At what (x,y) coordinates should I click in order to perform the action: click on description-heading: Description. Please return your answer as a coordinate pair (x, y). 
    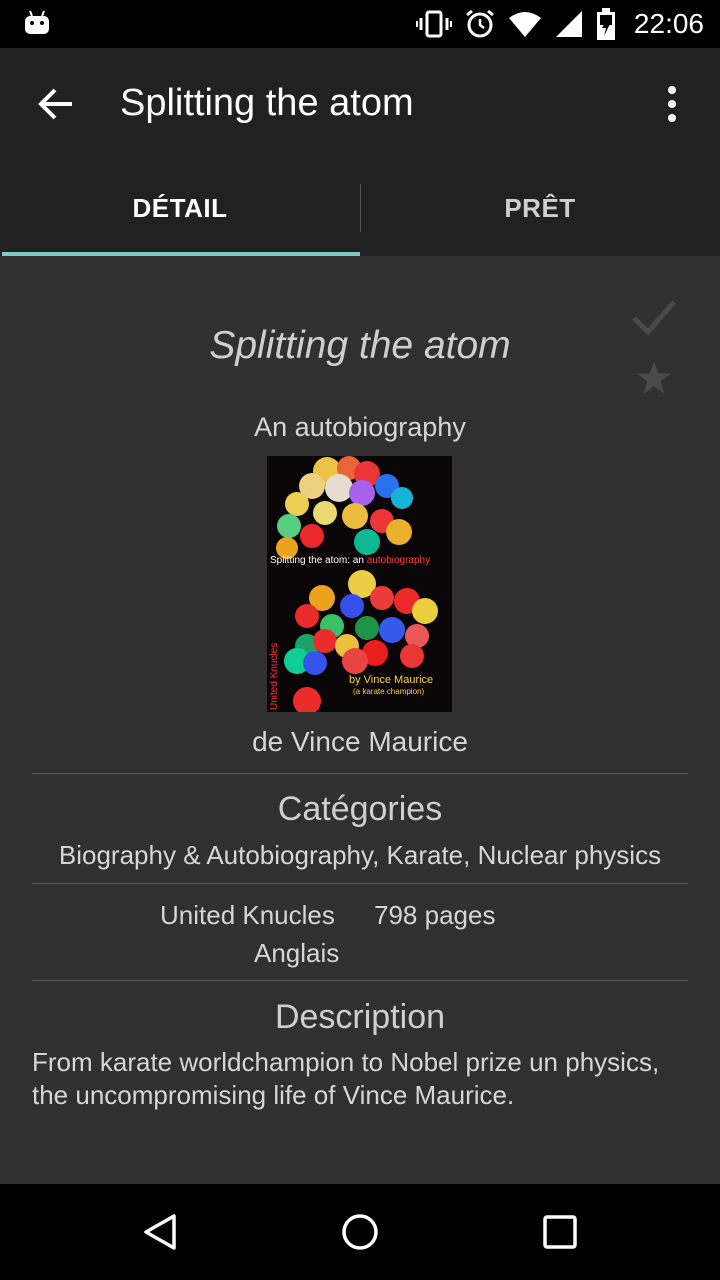
    Looking at the image, I should click on (360, 1017).